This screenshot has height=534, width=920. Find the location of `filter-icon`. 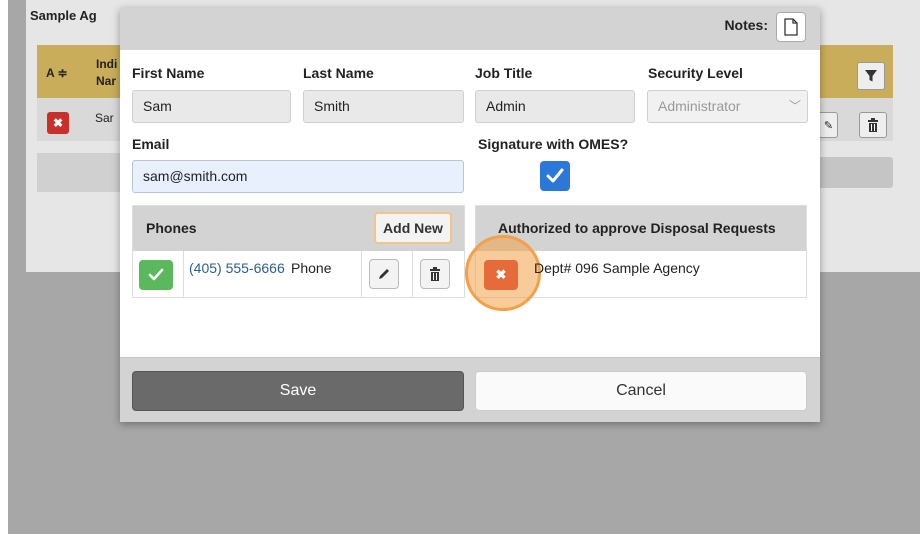

filter-icon is located at coordinates (871, 76).